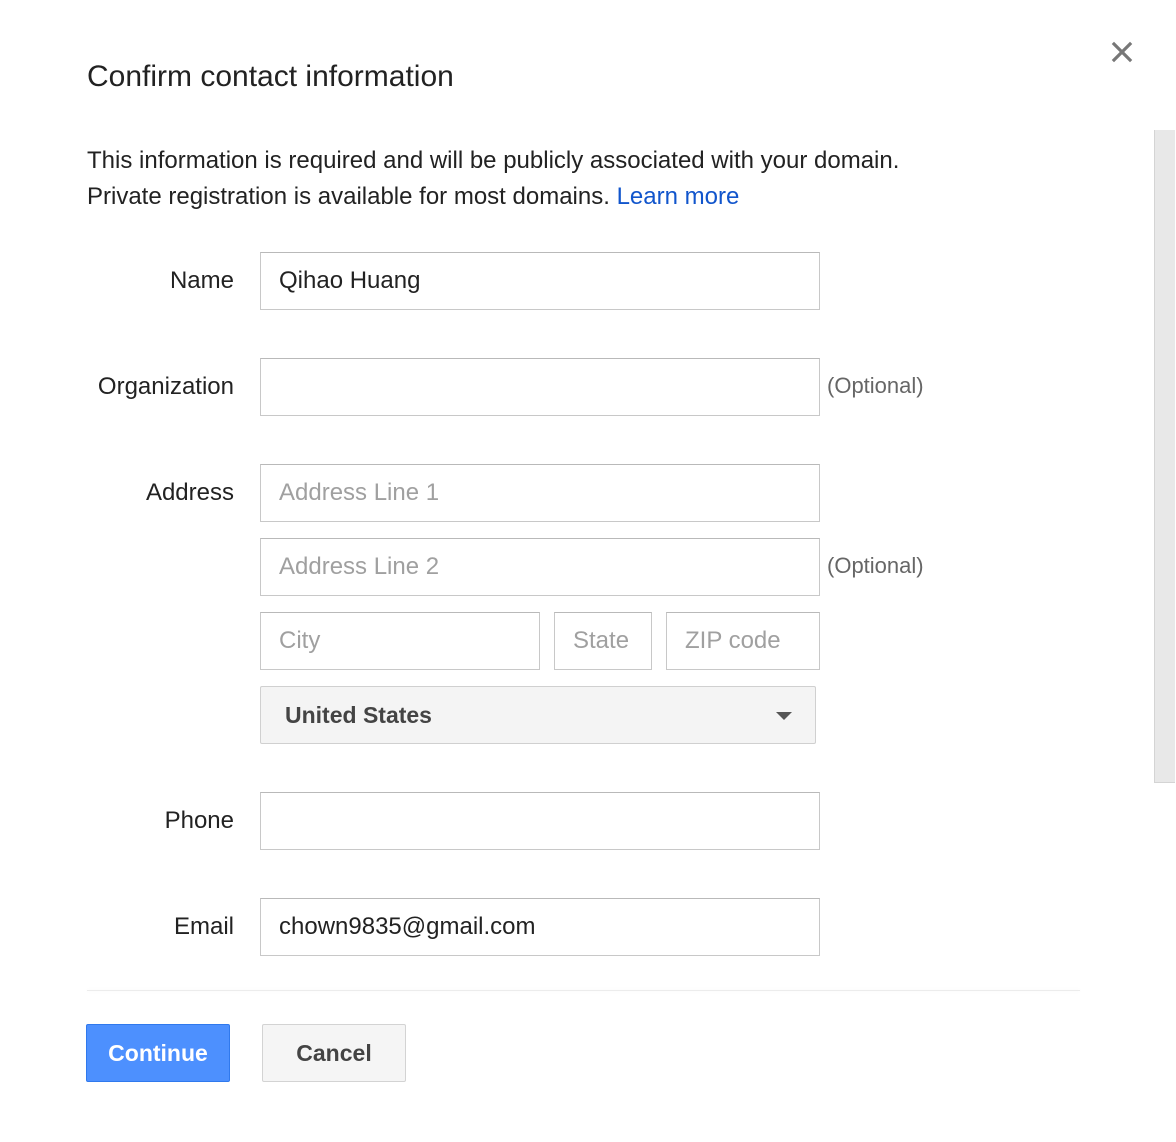  I want to click on organization-input, so click(540, 387).